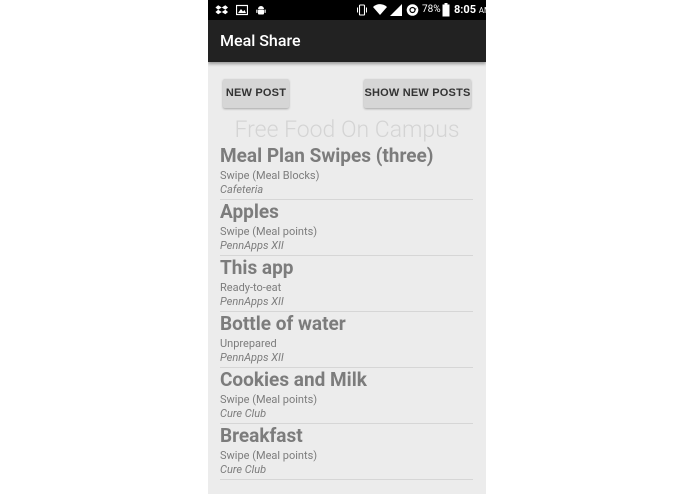  I want to click on new-post-button: NEW POST, so click(256, 93).